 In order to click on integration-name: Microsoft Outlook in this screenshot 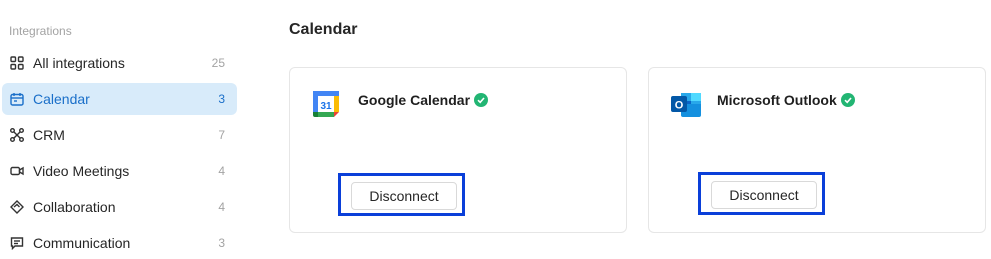, I will do `click(786, 100)`.